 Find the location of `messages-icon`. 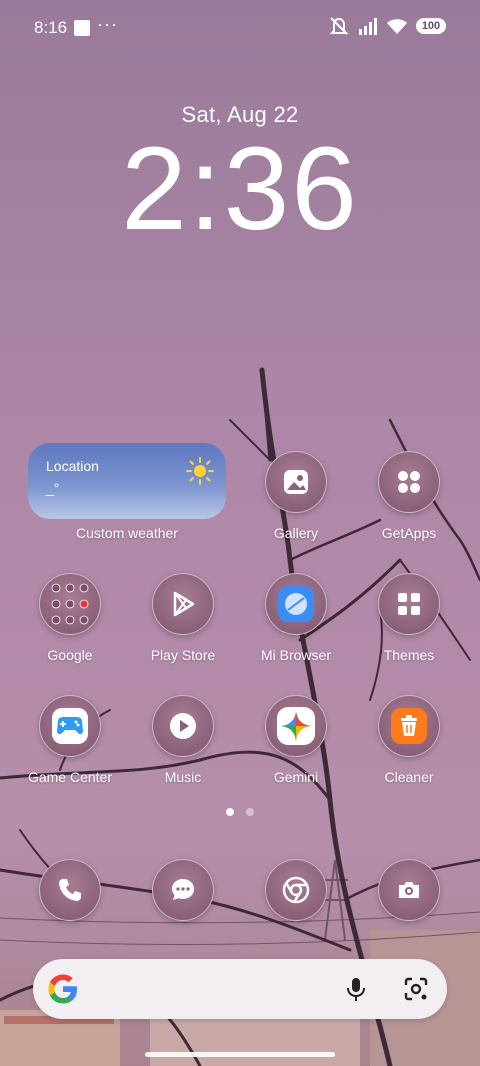

messages-icon is located at coordinates (183, 889).